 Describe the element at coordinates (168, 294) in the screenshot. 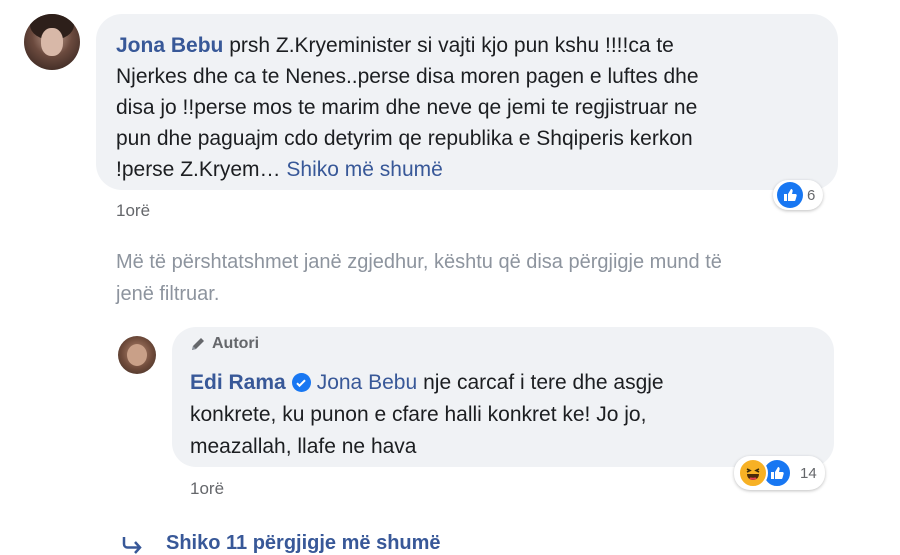

I see `filter-notice-line-2: jenë filtruar.` at that location.